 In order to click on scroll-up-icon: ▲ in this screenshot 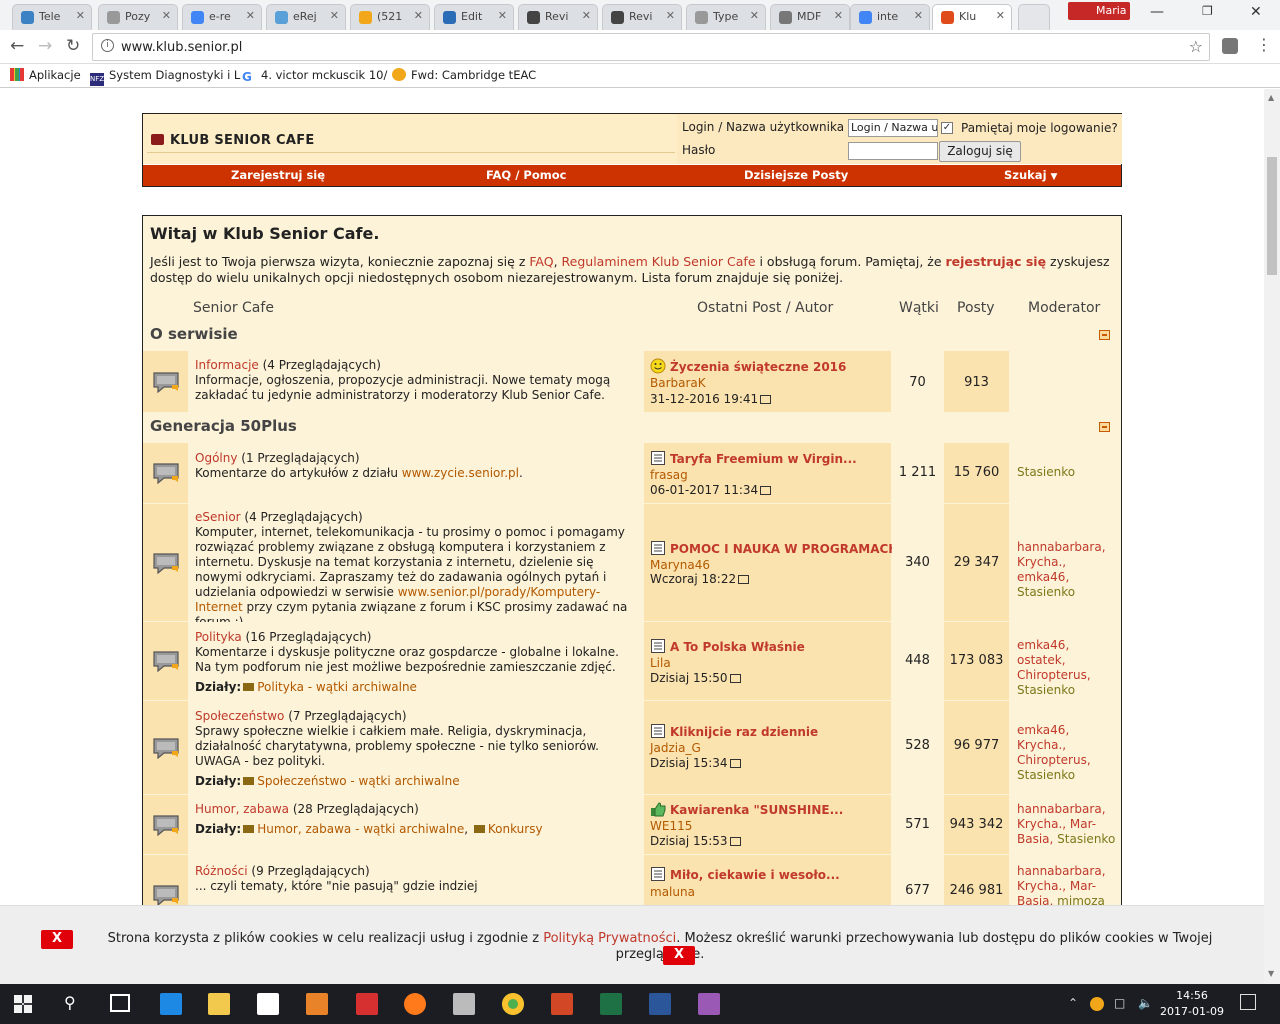, I will do `click(1271, 97)`.